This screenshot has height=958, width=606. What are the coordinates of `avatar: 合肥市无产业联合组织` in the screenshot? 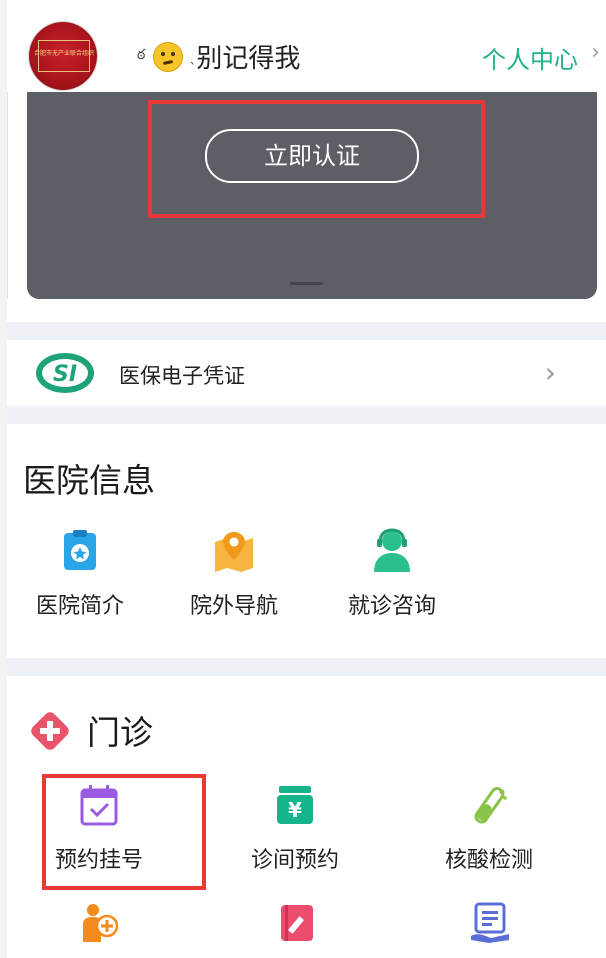 It's located at (63, 56).